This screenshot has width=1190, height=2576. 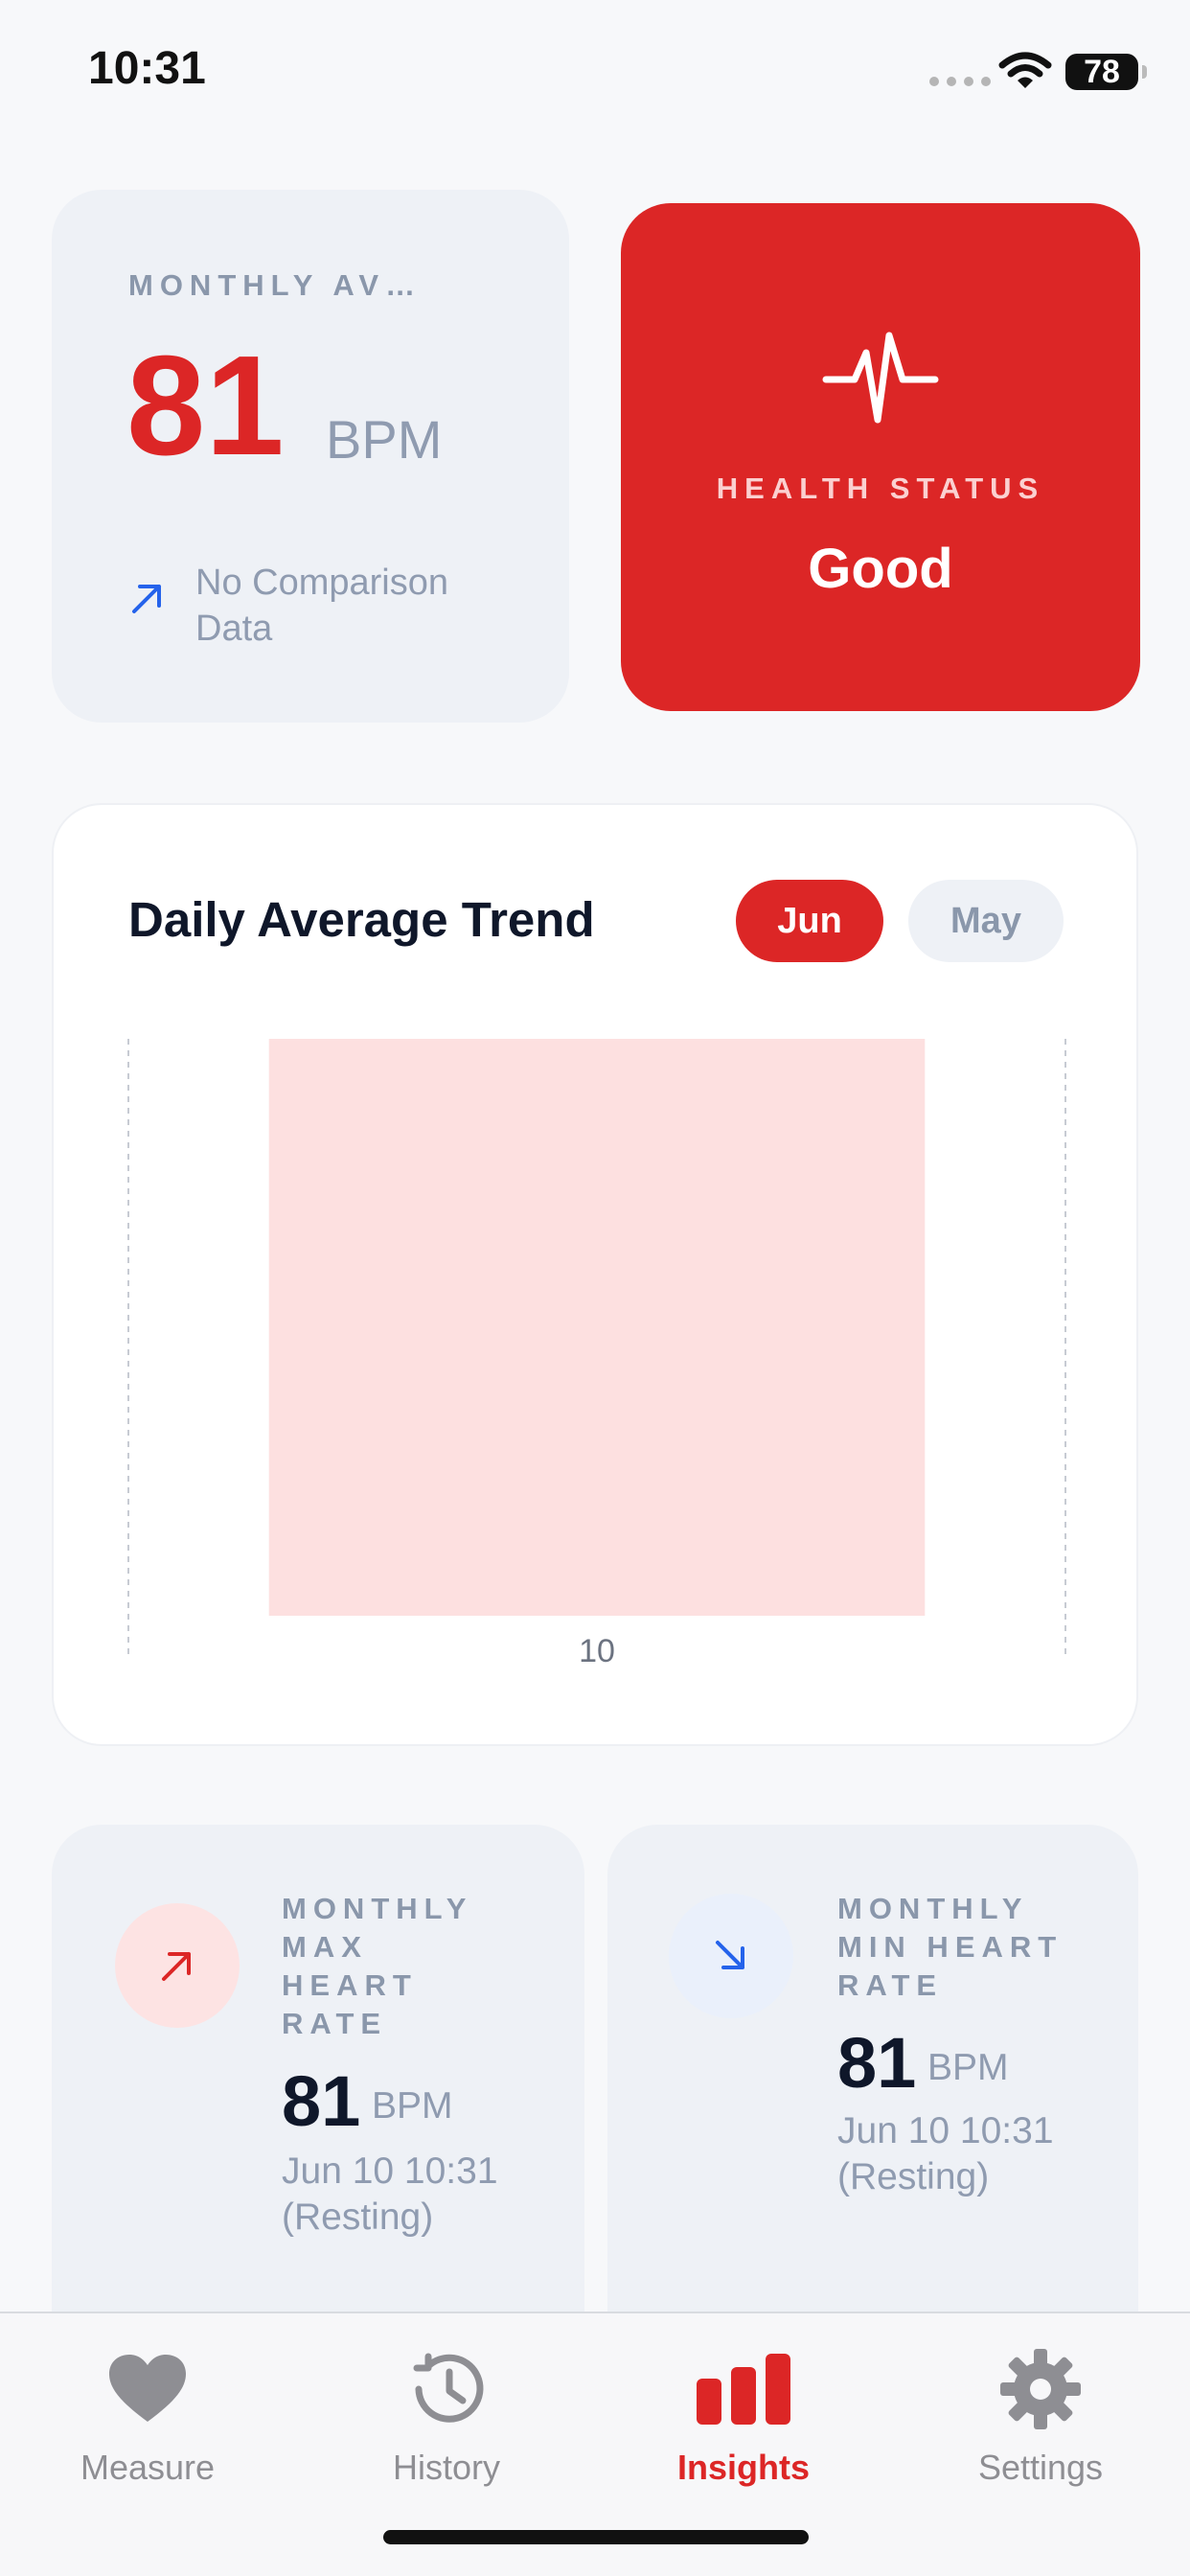 What do you see at coordinates (881, 457) in the screenshot?
I see `health-status-card: HEALTH STATUS Good` at bounding box center [881, 457].